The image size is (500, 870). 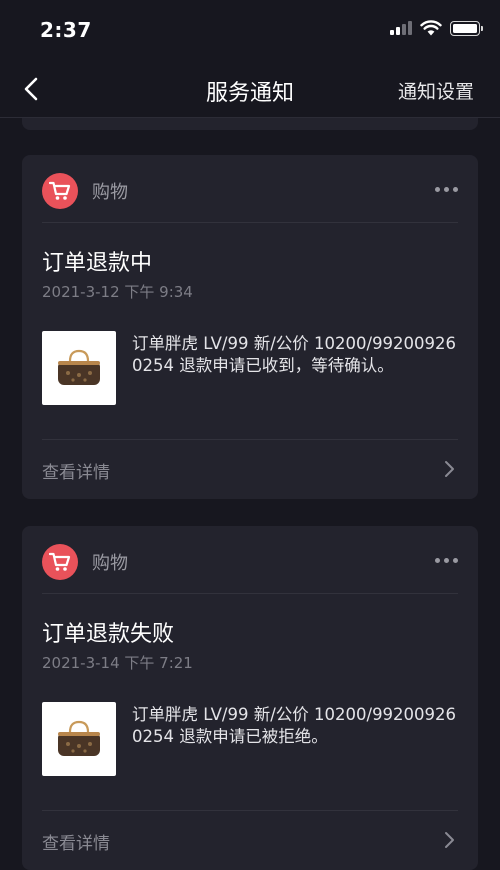 I want to click on notification-time: 2021-3-14 下午 7:21, so click(x=117, y=663).